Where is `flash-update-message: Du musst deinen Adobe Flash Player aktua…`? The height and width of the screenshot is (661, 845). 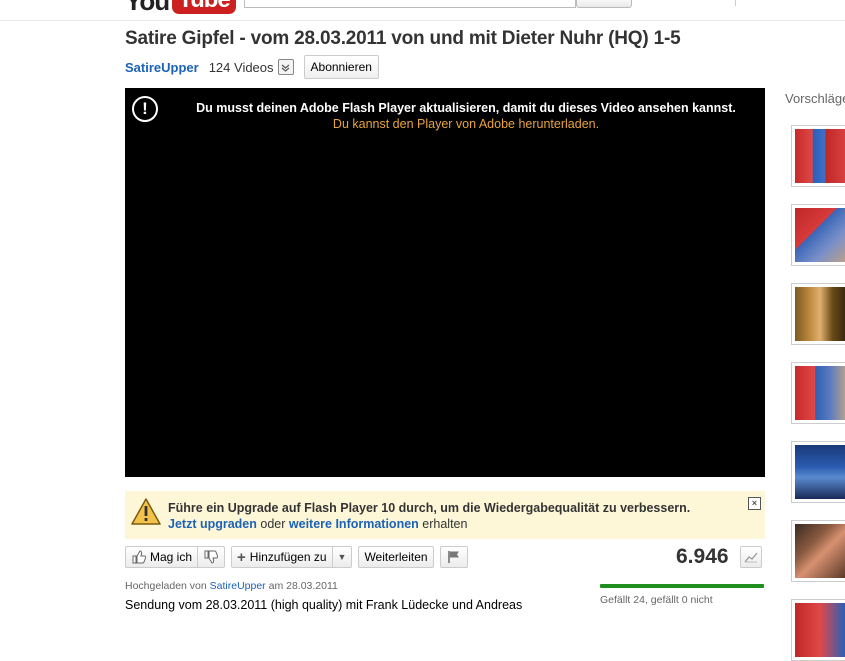 flash-update-message: Du musst deinen Adobe Flash Player aktua… is located at coordinates (466, 108).